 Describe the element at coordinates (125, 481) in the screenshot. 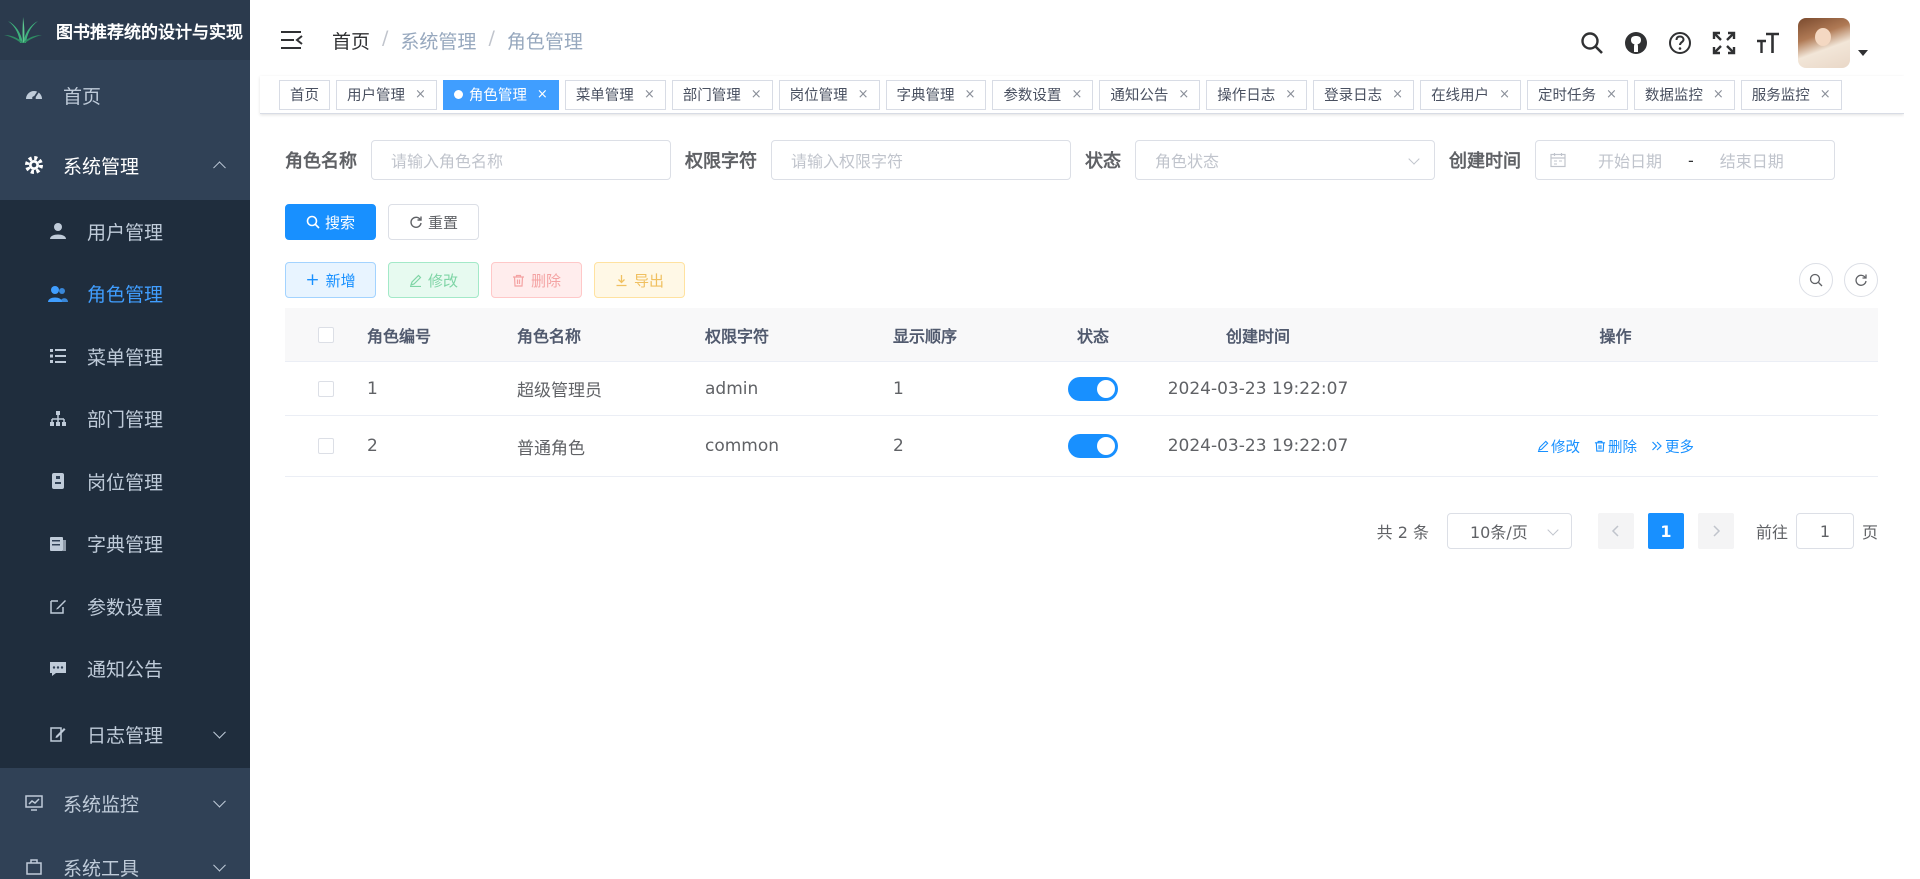

I see `sidebar-item-posts: 岗位管理` at that location.